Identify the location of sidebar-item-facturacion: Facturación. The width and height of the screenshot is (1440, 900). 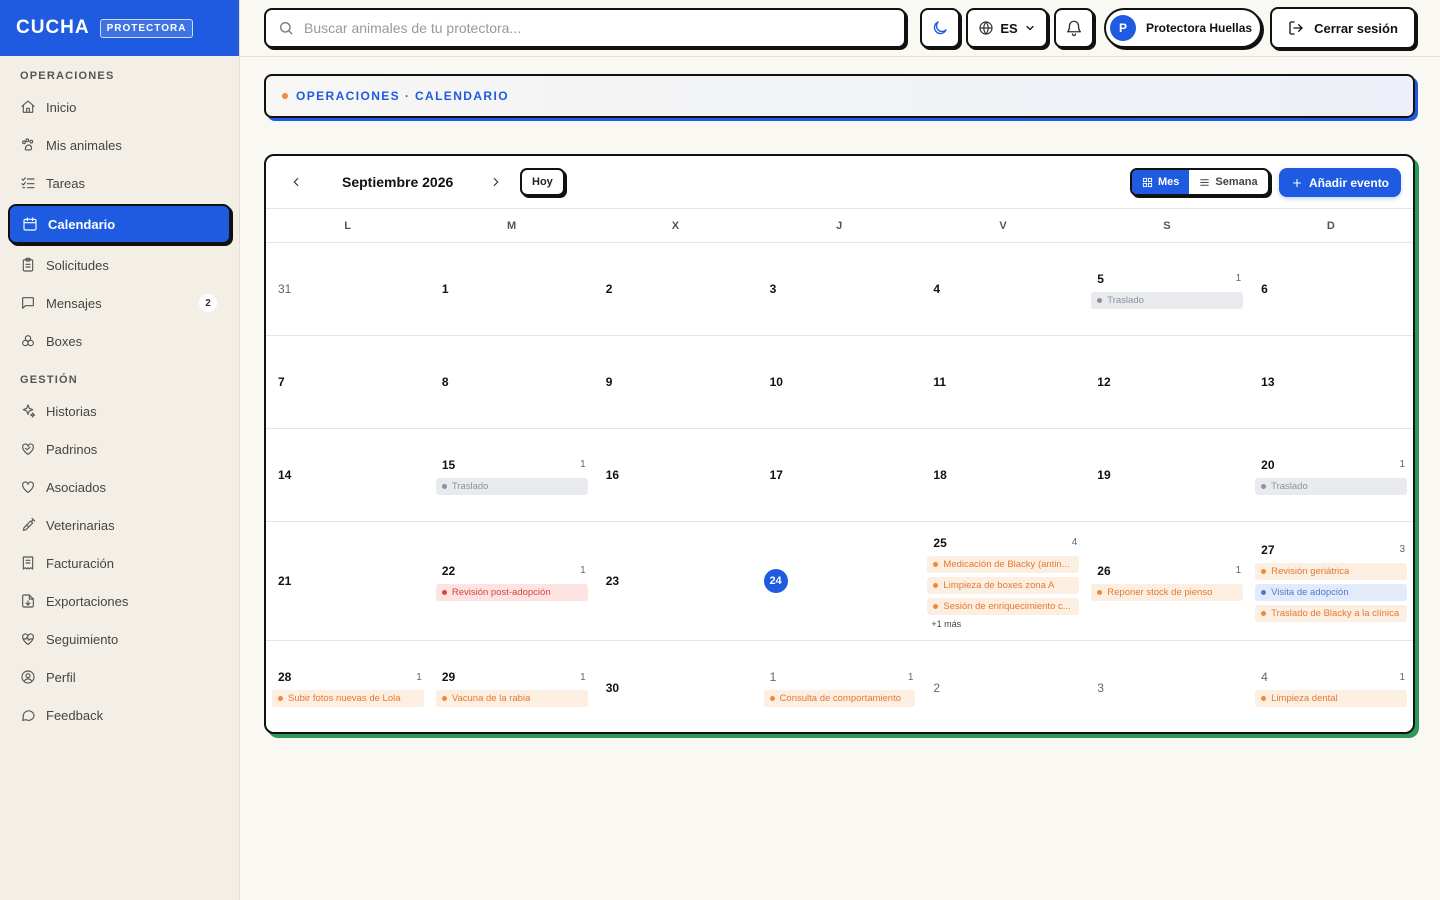
(119, 563).